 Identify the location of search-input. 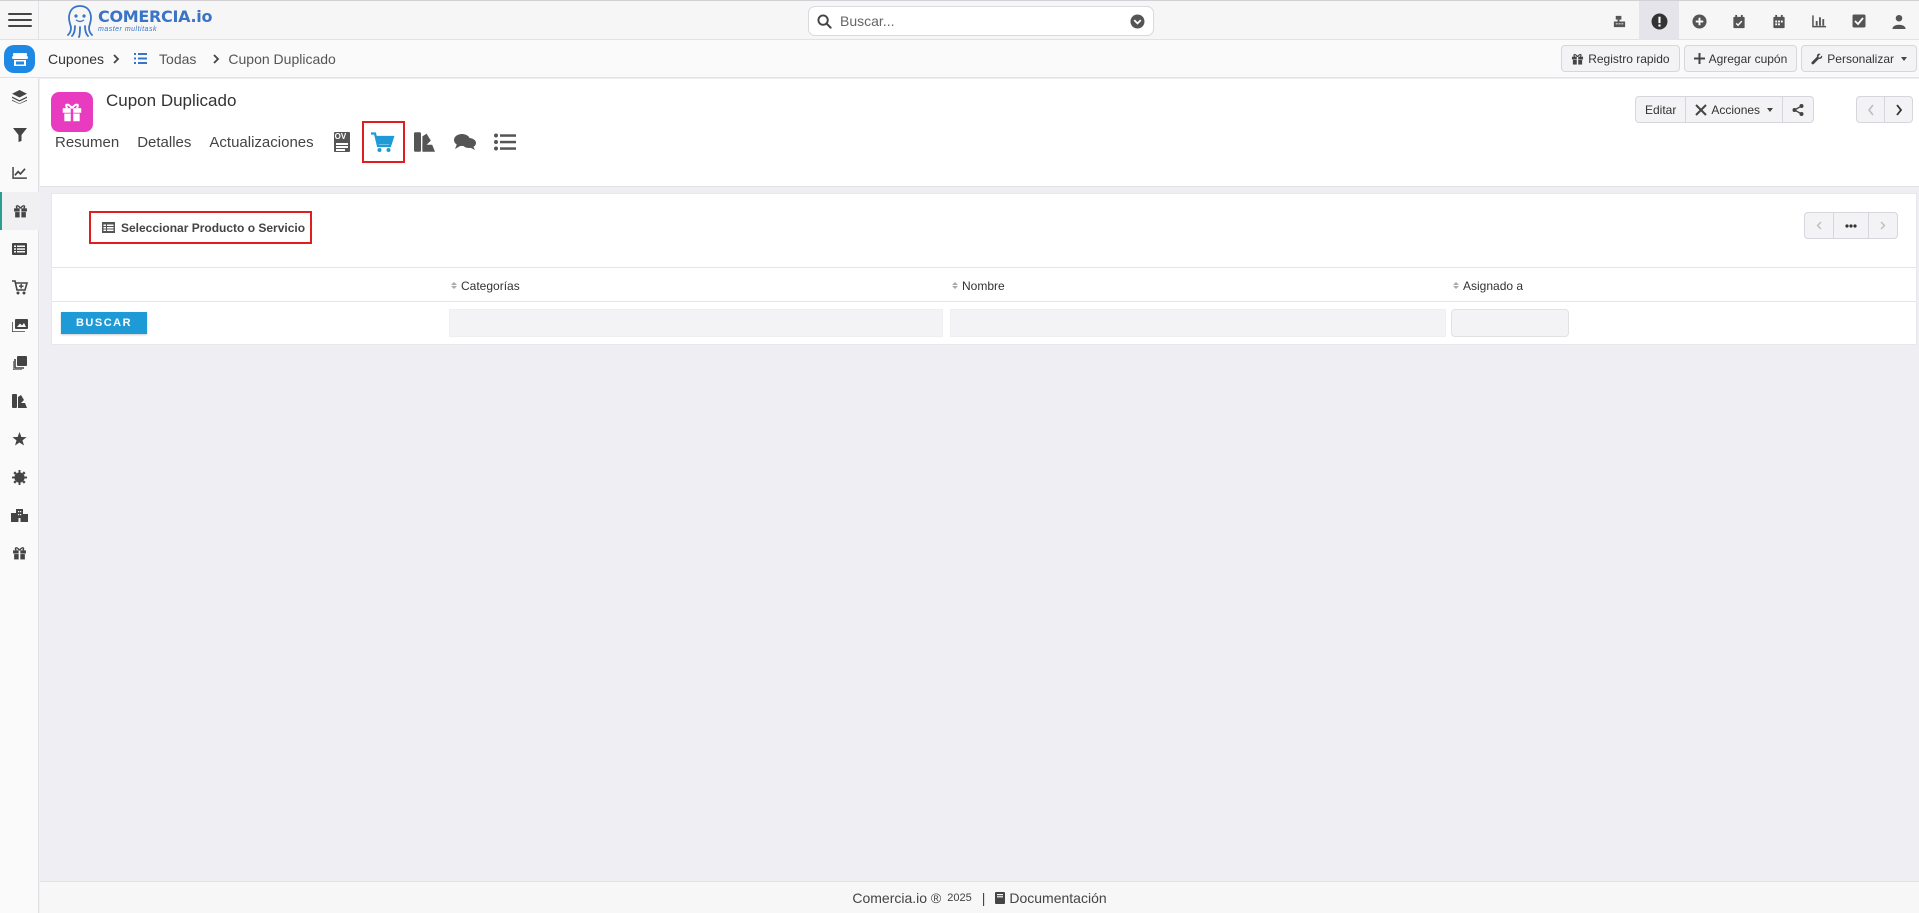
(985, 21).